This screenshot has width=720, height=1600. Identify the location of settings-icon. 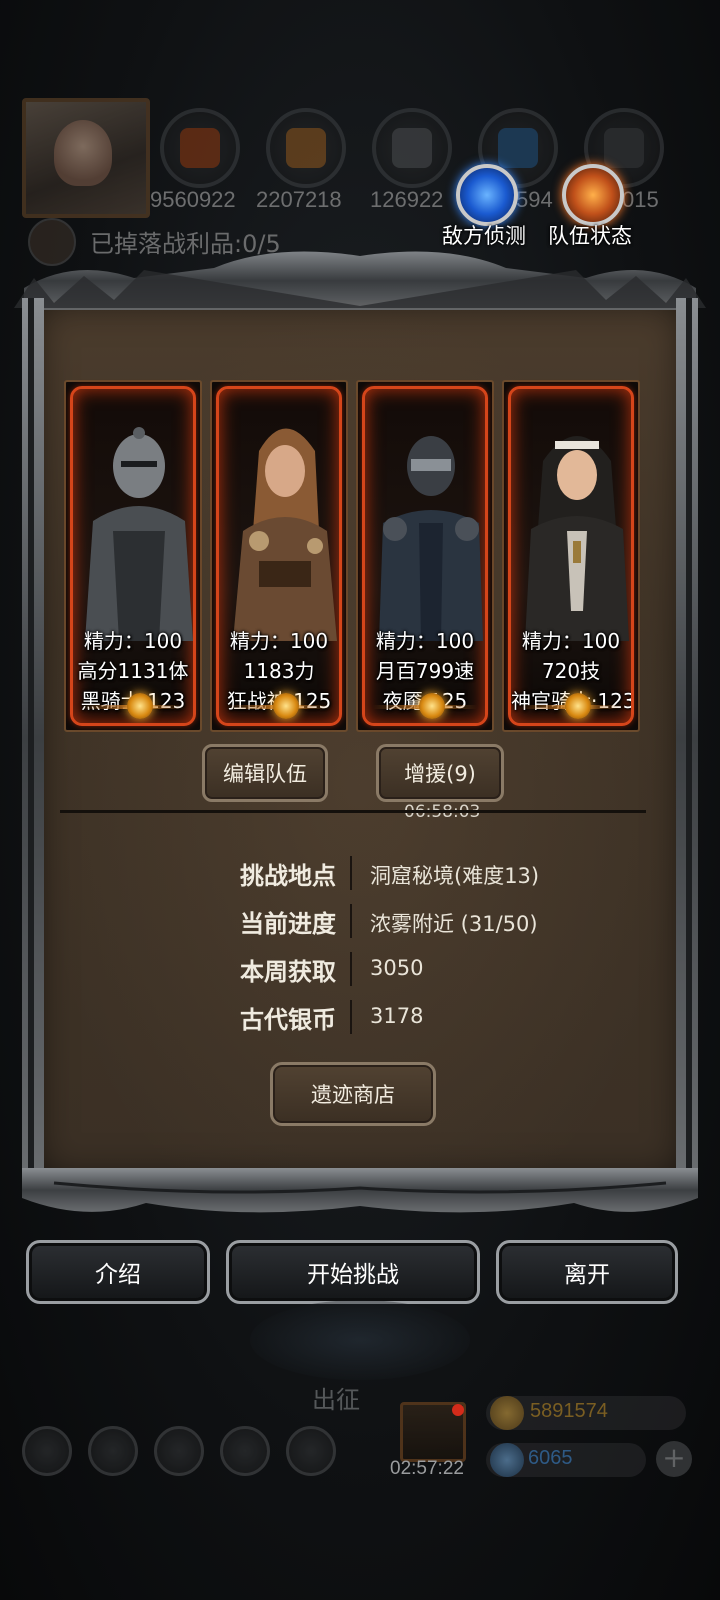
(47, 1451).